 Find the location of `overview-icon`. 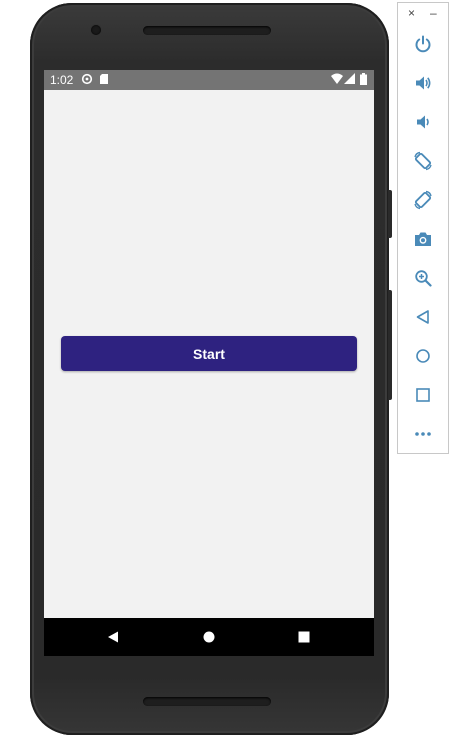

overview-icon is located at coordinates (423, 395).